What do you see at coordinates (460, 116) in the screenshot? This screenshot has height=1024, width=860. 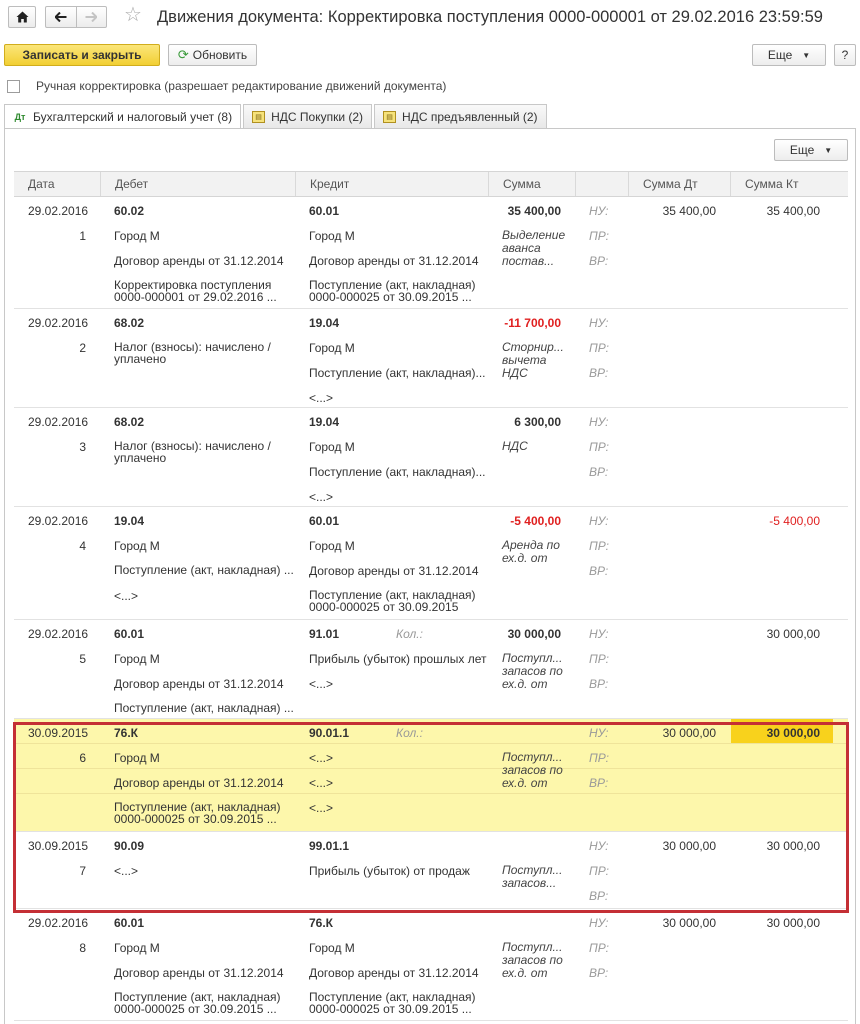 I see `tab-vat-presented: ▤ НДС предъявленный (2)` at bounding box center [460, 116].